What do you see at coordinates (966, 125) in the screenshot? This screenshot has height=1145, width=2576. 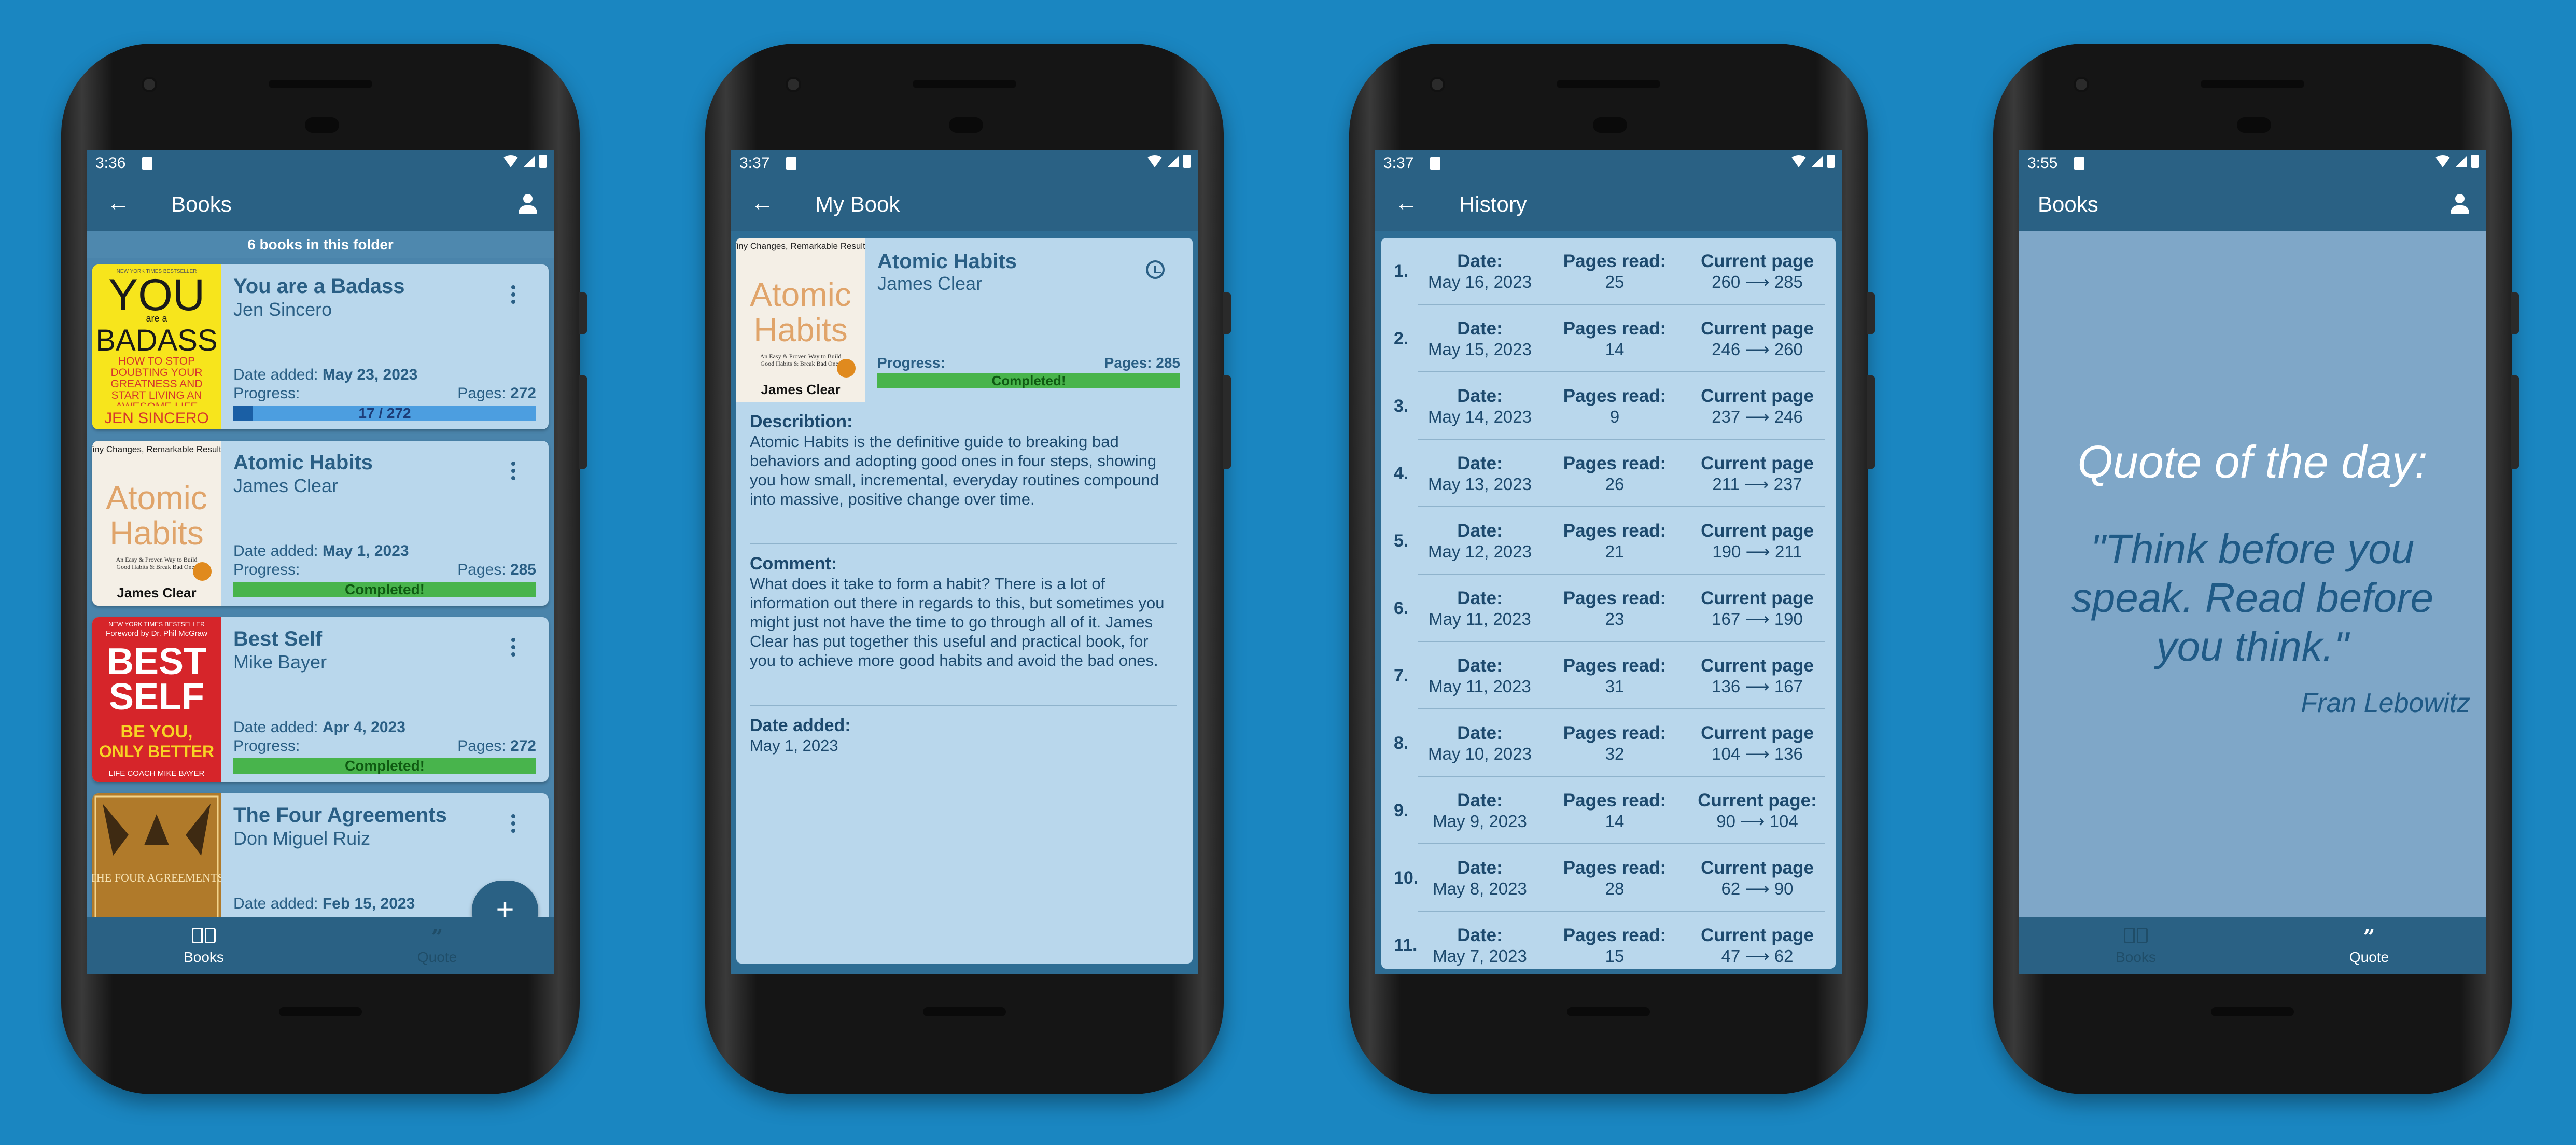 I see `sensor` at bounding box center [966, 125].